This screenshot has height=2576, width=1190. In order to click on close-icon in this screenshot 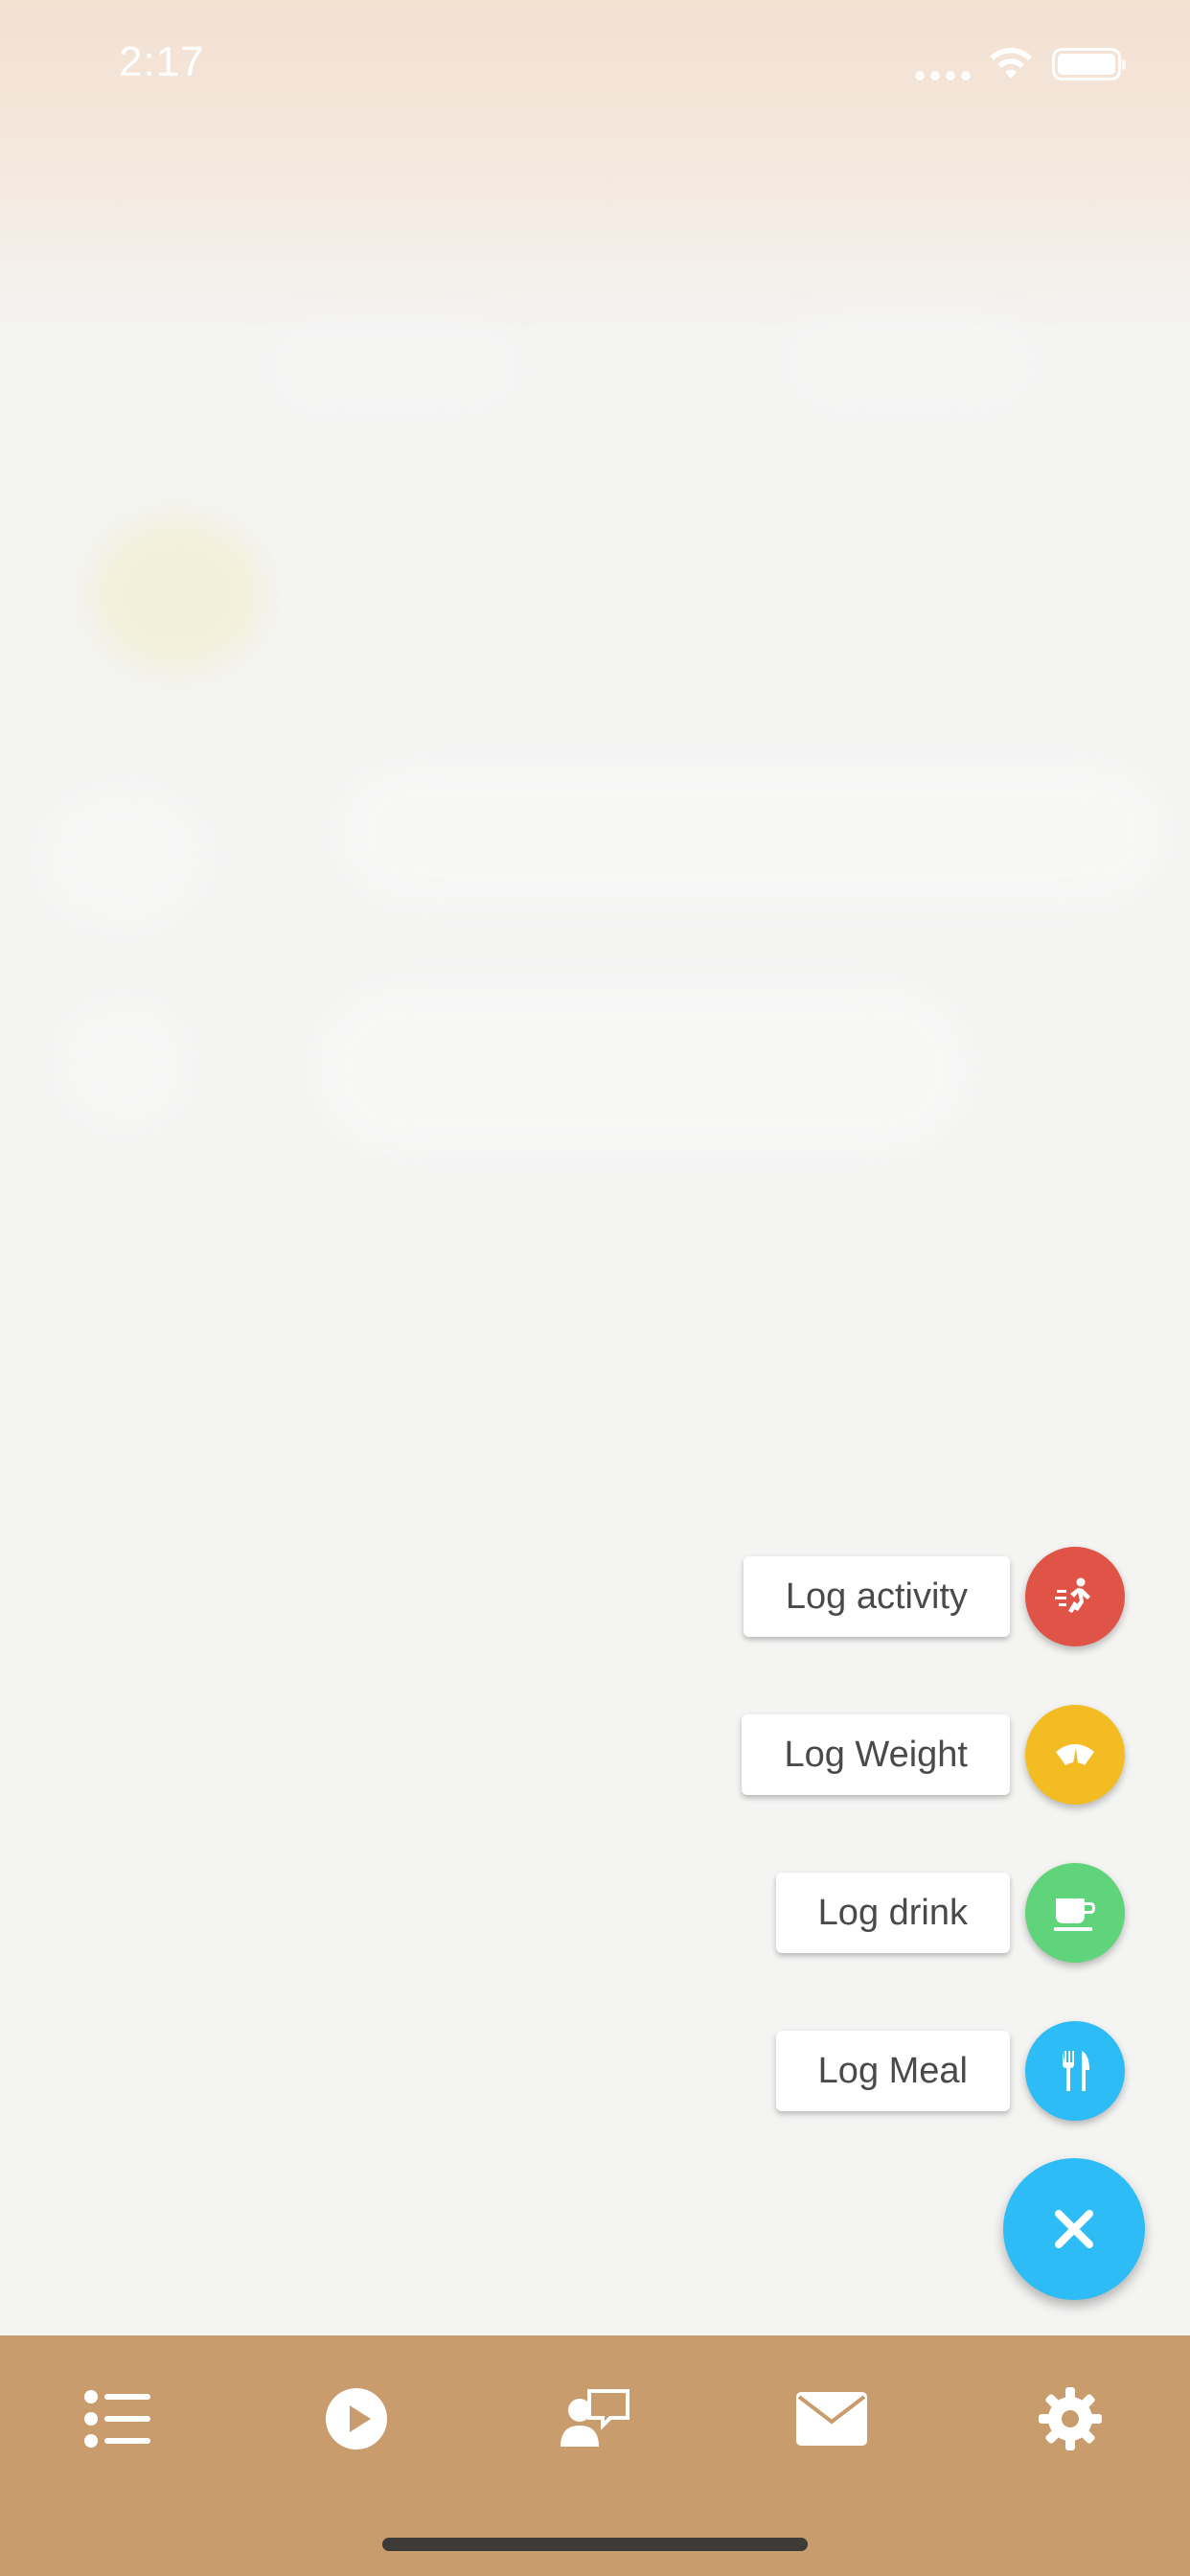, I will do `click(1074, 2229)`.